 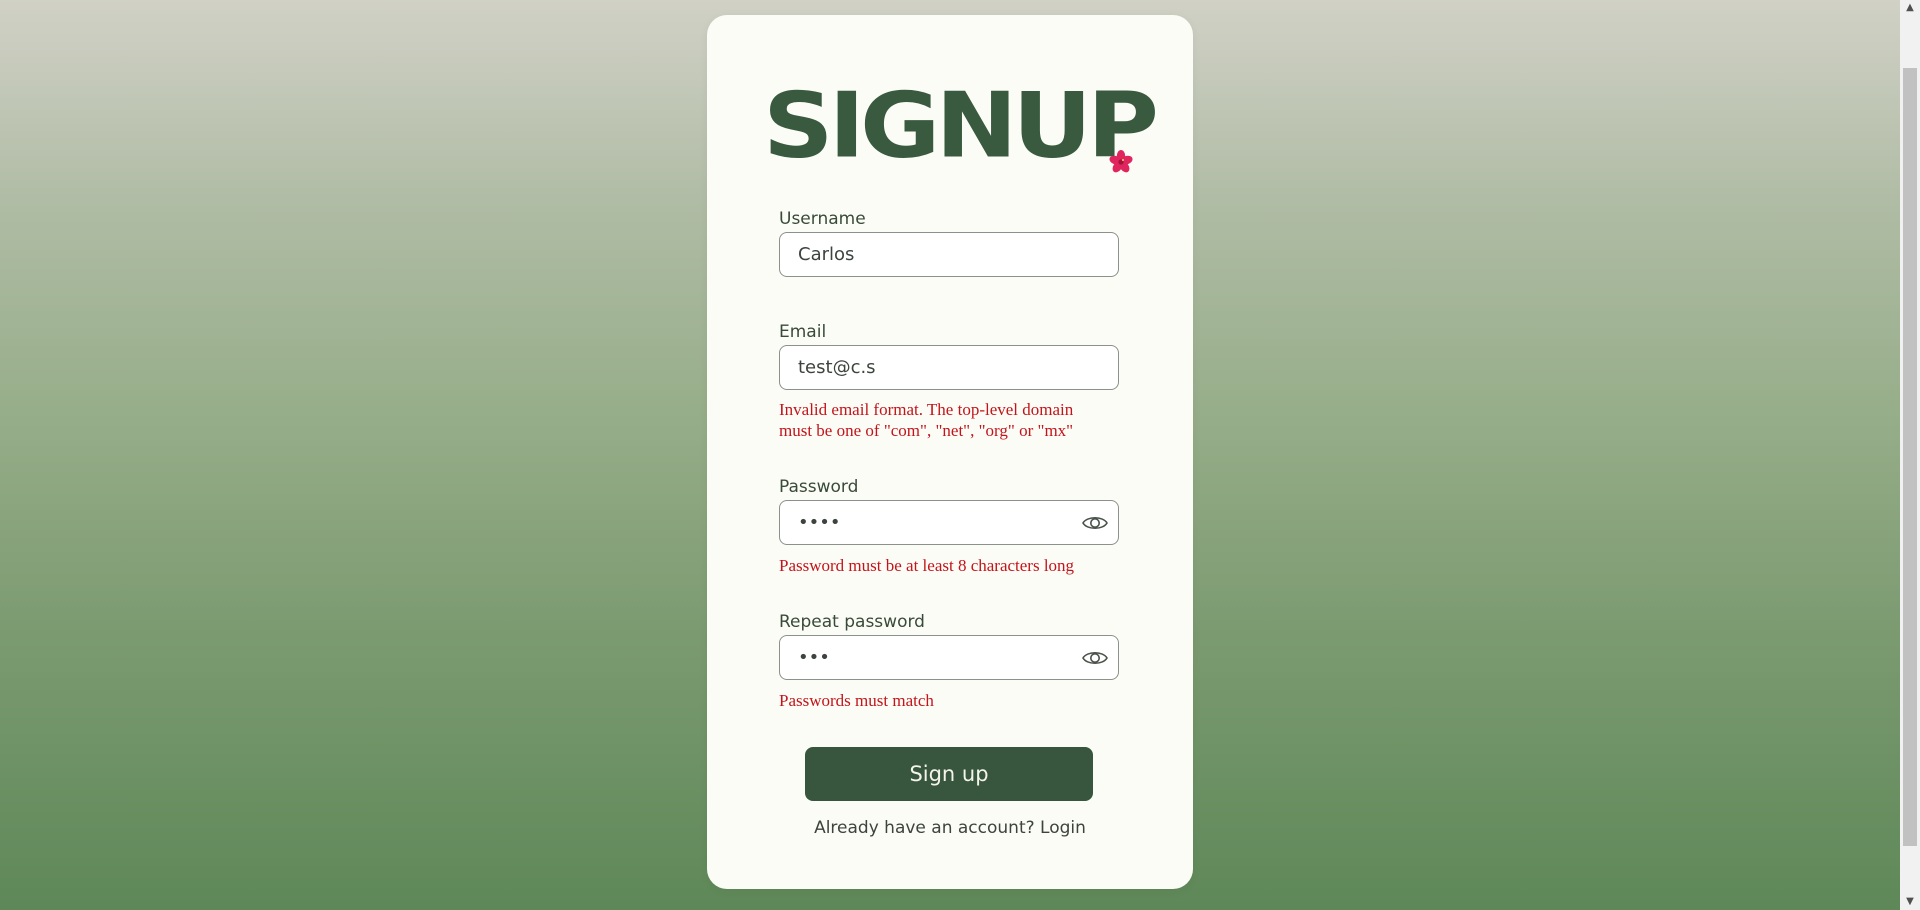 What do you see at coordinates (949, 774) in the screenshot?
I see `sign-up-button: Sign up` at bounding box center [949, 774].